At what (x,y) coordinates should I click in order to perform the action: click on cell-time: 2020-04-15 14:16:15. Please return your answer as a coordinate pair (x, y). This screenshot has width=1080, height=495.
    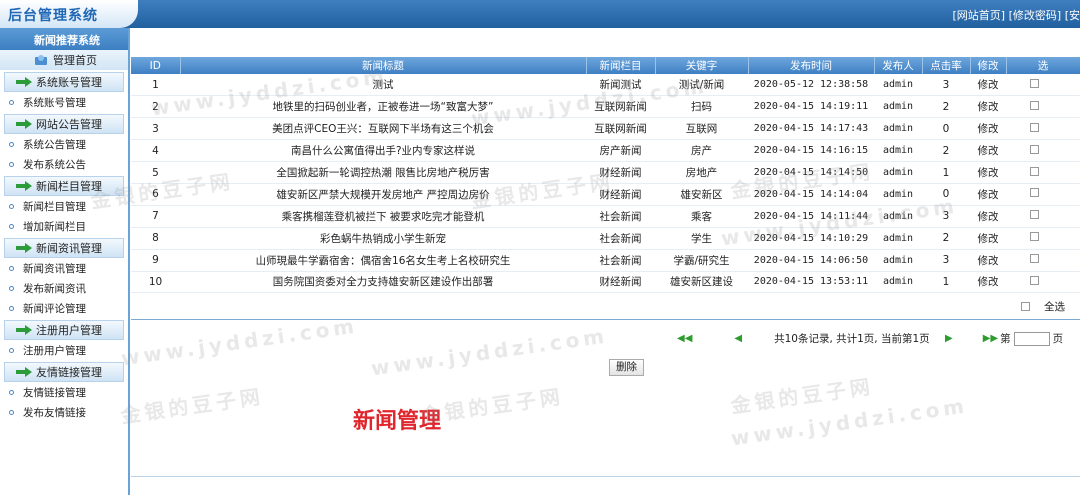
    Looking at the image, I should click on (811, 151).